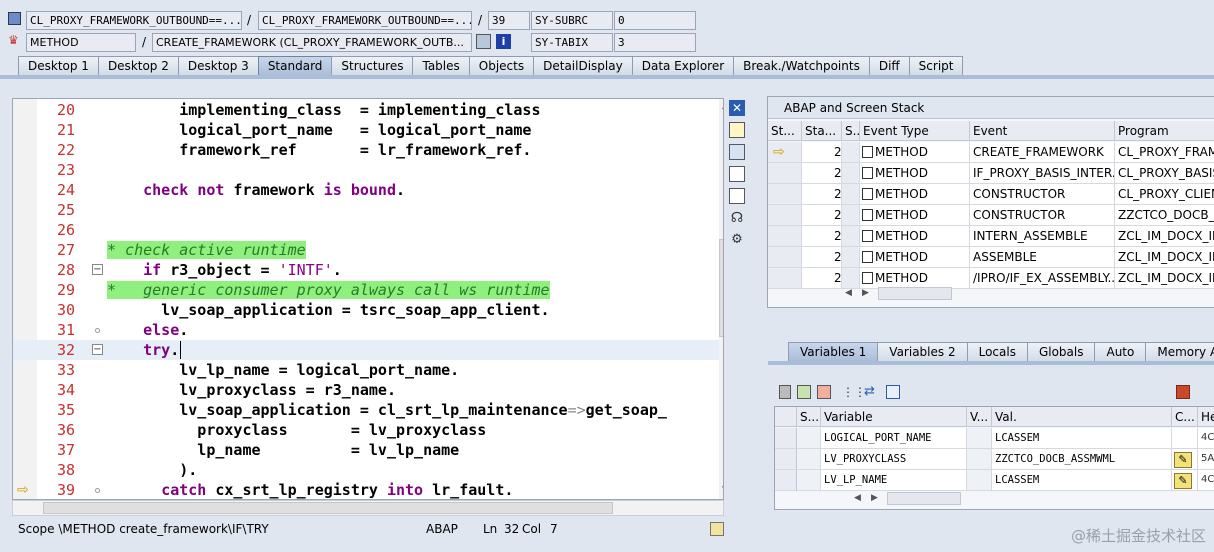  What do you see at coordinates (889, 66) in the screenshot?
I see `tab-diff: Diff` at bounding box center [889, 66].